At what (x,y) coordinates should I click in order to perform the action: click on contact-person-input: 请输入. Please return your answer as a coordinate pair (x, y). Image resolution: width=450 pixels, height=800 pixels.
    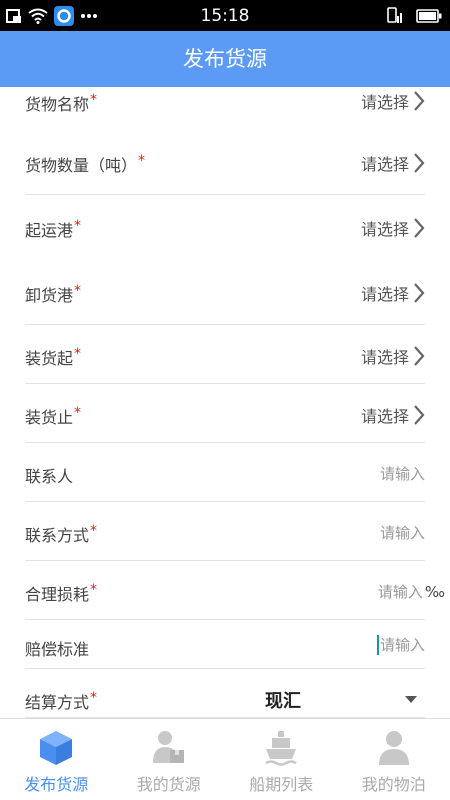
    Looking at the image, I should click on (402, 473).